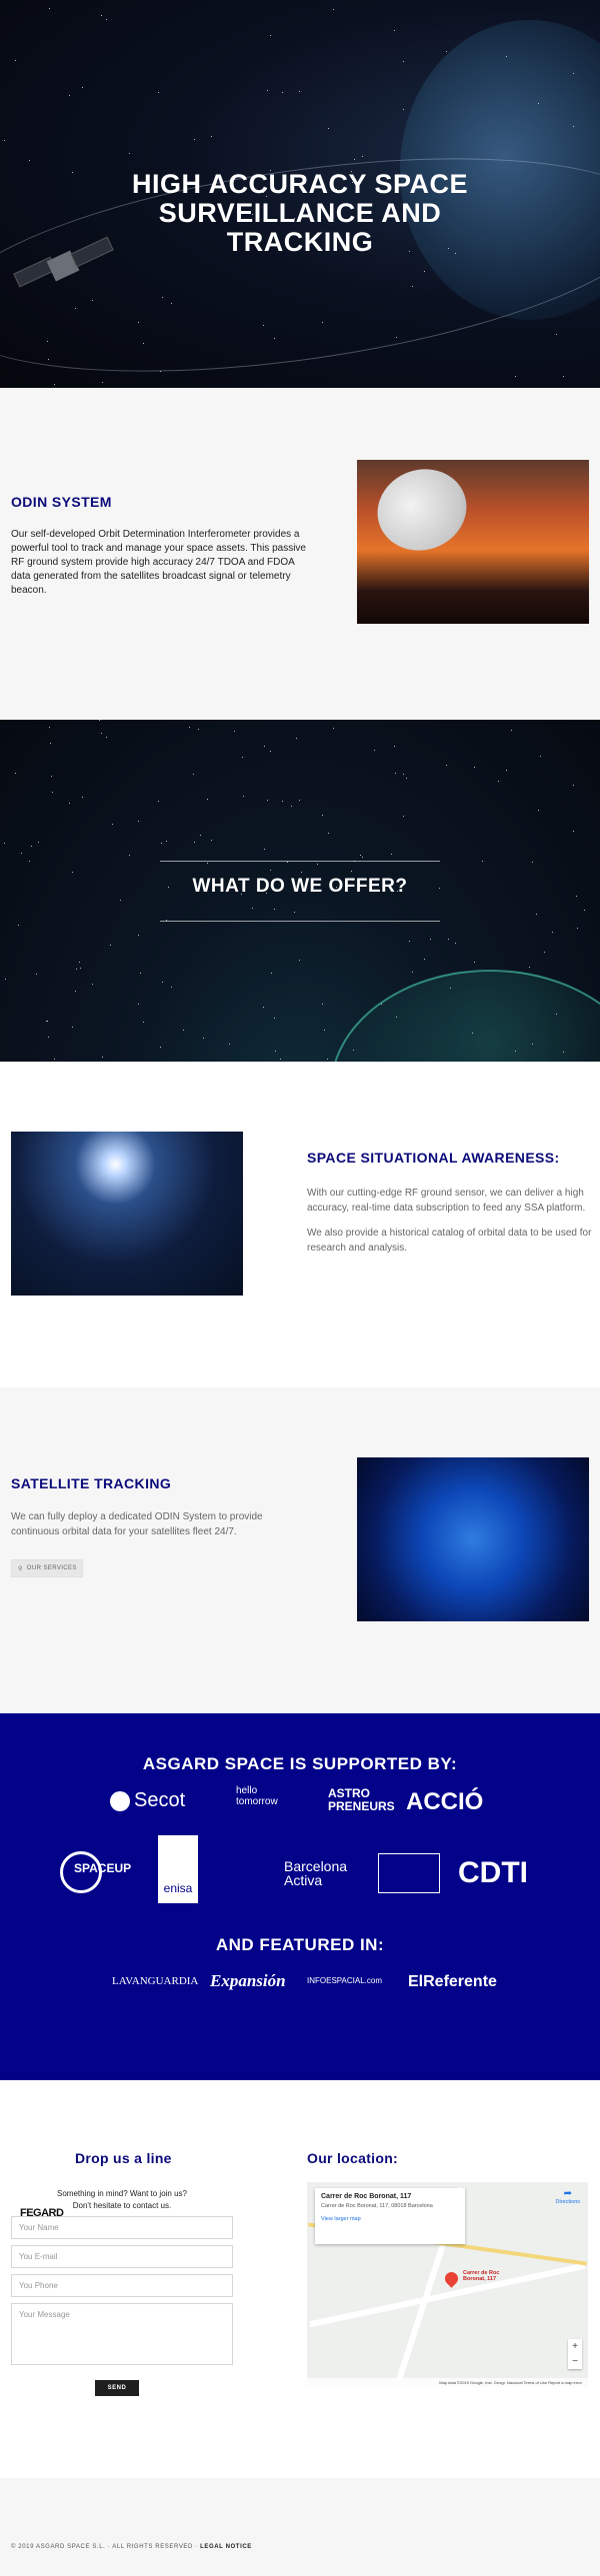 This screenshot has width=600, height=2576. I want to click on map-zoom-control: + −, so click(575, 2354).